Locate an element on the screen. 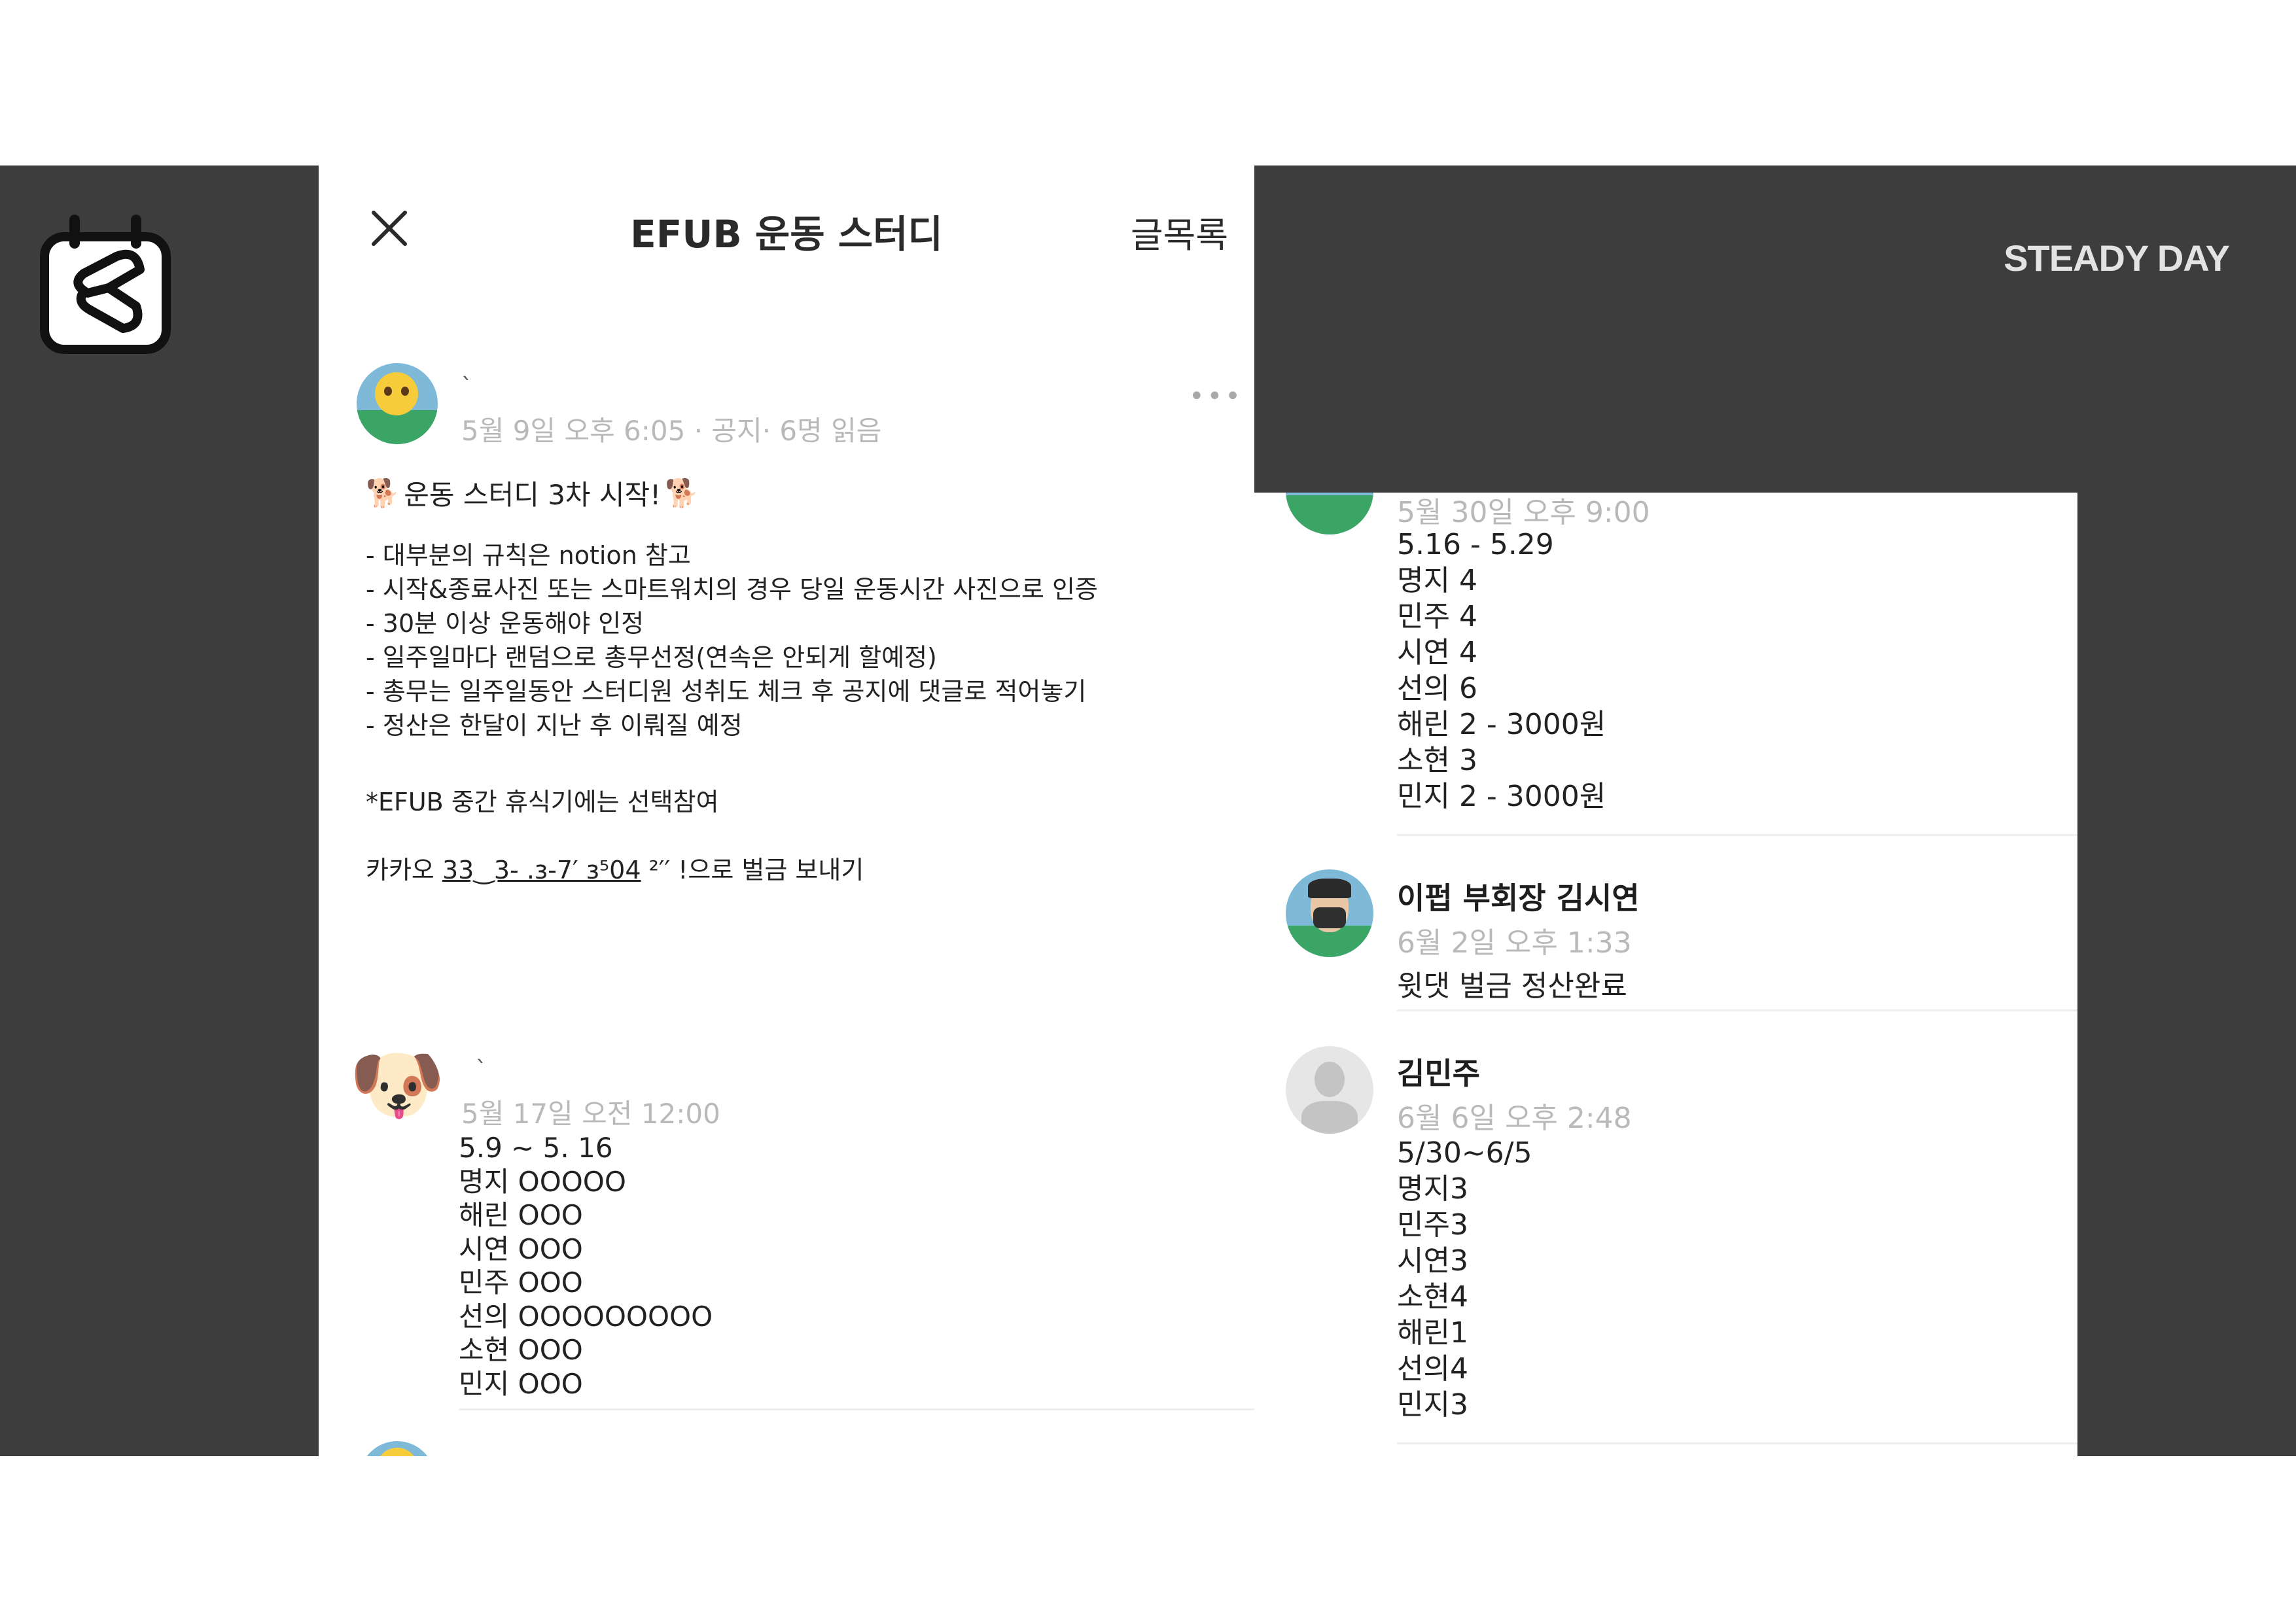 This screenshot has height=1623, width=2296. avatar: 🐶 is located at coordinates (394, 1085).